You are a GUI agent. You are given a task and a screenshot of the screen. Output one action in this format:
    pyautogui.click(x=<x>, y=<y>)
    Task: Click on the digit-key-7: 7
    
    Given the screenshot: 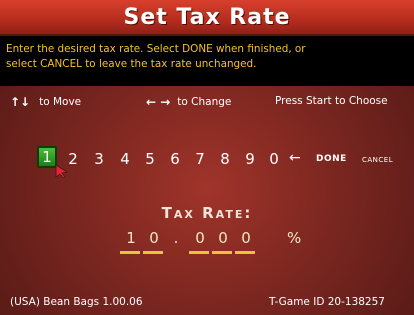 What is the action you would take?
    pyautogui.click(x=200, y=159)
    